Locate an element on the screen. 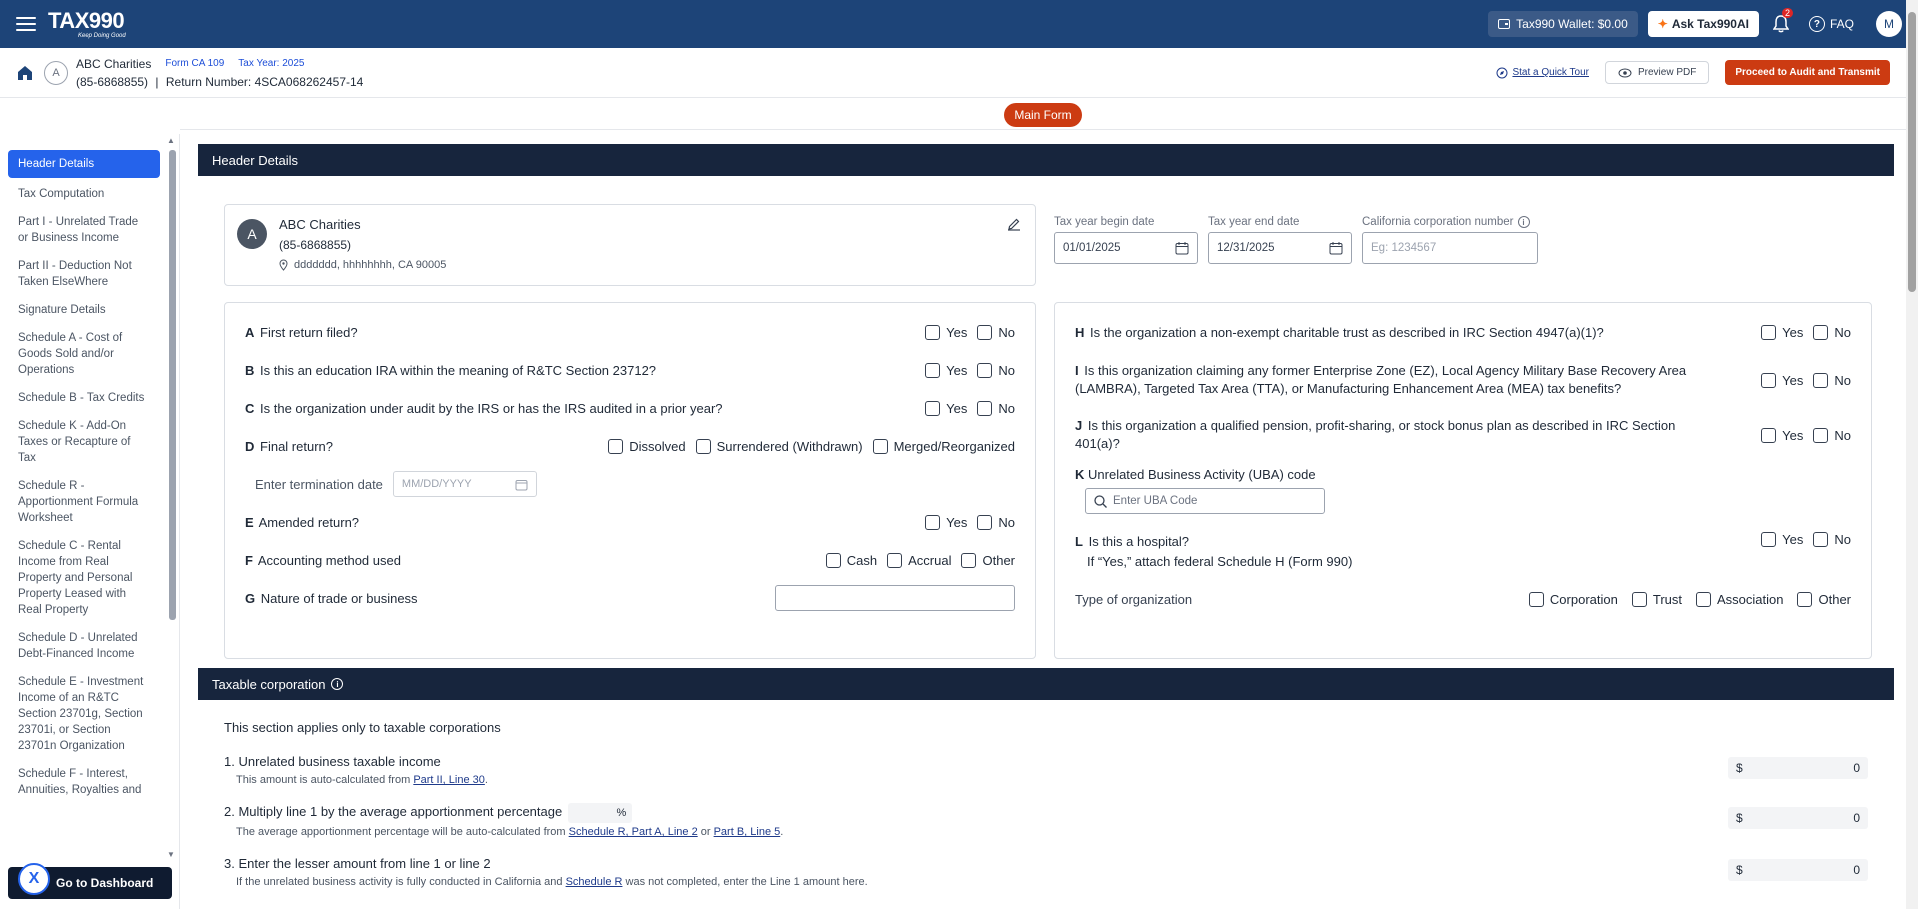  part-ii-line-30-link: Part II, Line 30 is located at coordinates (449, 780).